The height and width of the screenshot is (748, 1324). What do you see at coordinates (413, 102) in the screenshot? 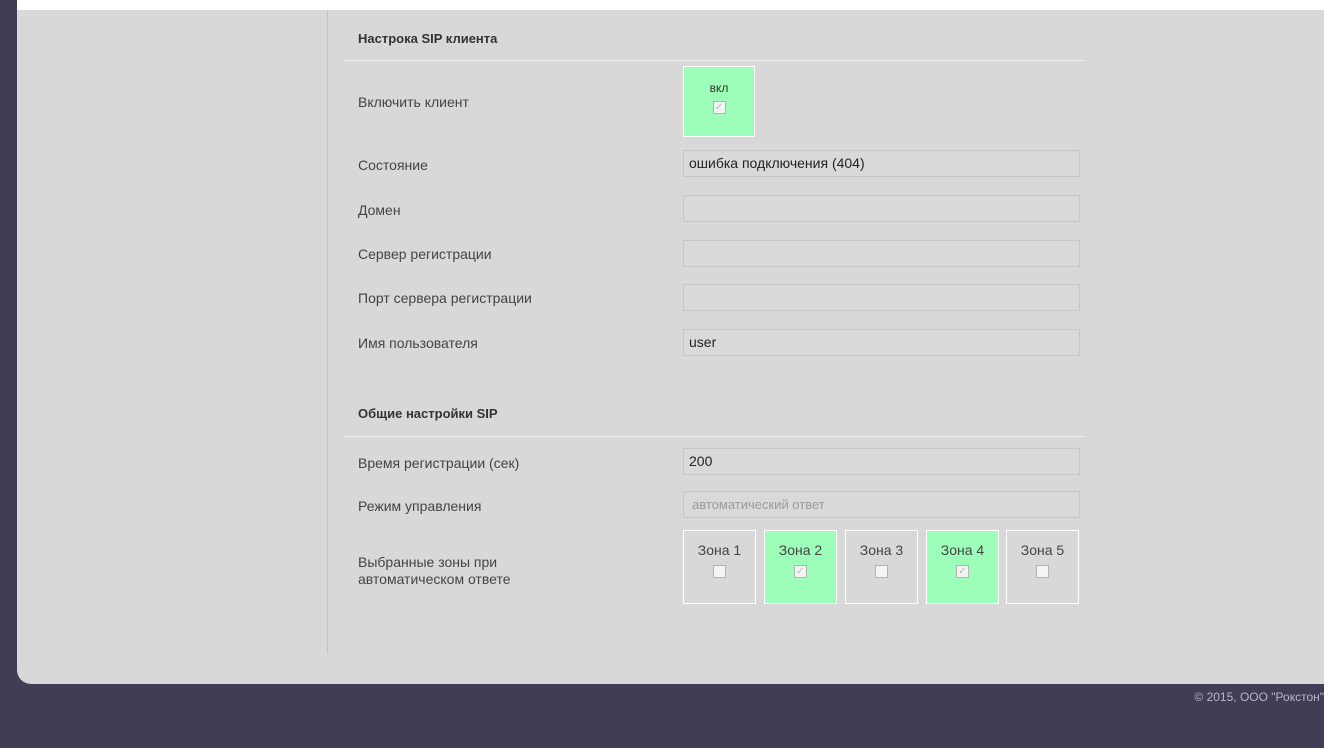
I see `enable-client-label: Включить клиент` at bounding box center [413, 102].